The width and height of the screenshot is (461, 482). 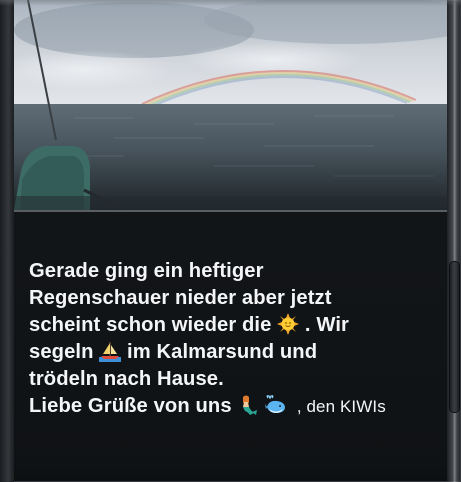 I want to click on sun-icon, so click(x=288, y=324).